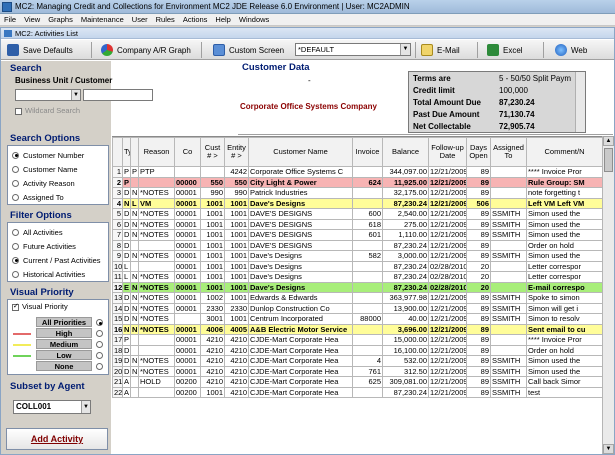 This screenshot has width=615, height=455. What do you see at coordinates (405, 371) in the screenshot?
I see `cell-bal: 312.50` at bounding box center [405, 371].